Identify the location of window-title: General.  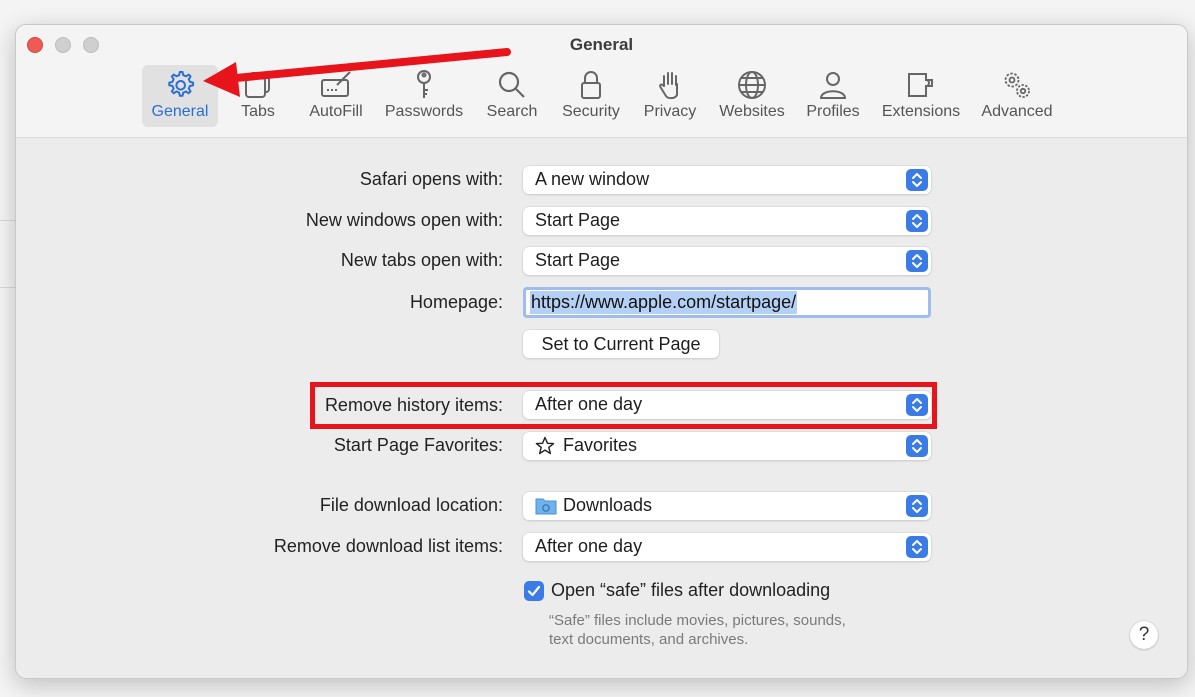
(601, 44).